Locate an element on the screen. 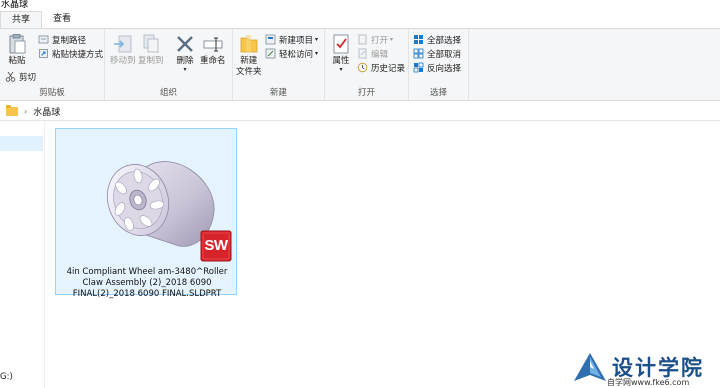 The height and width of the screenshot is (388, 720). easy-access-button: 轻松访问 ▾ is located at coordinates (291, 53).